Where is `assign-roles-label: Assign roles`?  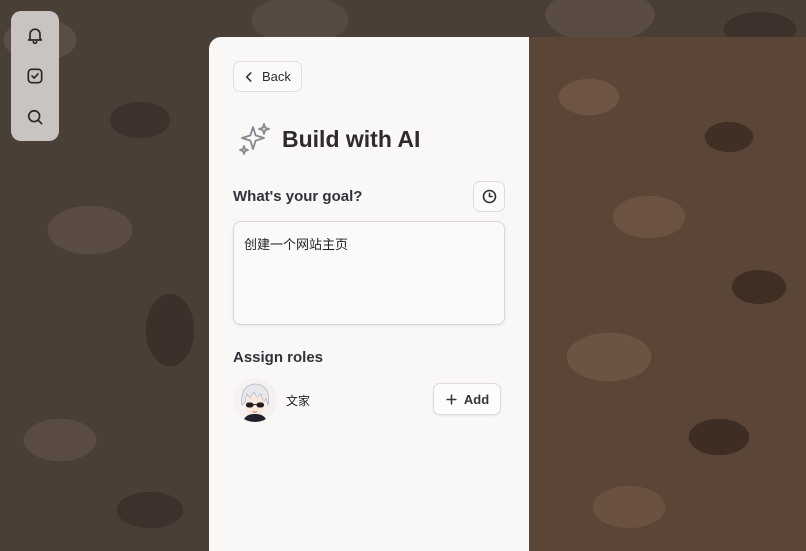
assign-roles-label: Assign roles is located at coordinates (278, 357).